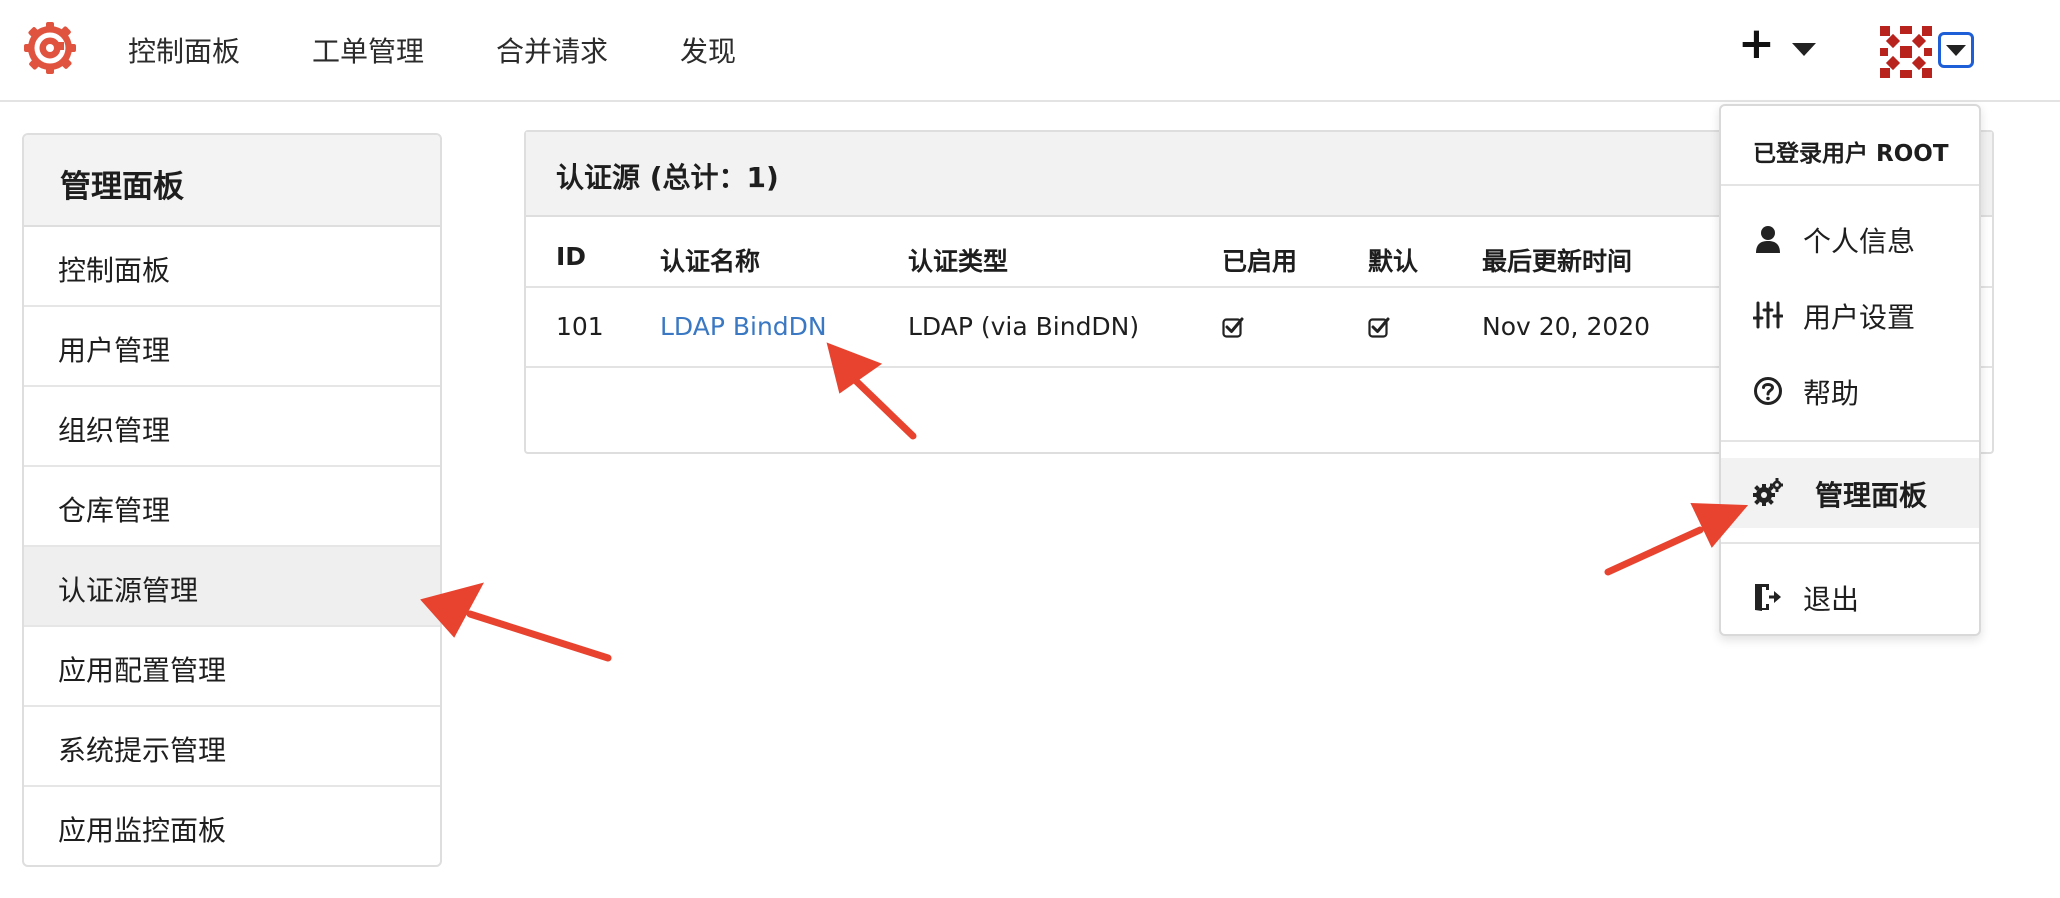 This screenshot has height=898, width=2060. Describe the element at coordinates (1654, 551) in the screenshot. I see `arrow-to-admin` at that location.